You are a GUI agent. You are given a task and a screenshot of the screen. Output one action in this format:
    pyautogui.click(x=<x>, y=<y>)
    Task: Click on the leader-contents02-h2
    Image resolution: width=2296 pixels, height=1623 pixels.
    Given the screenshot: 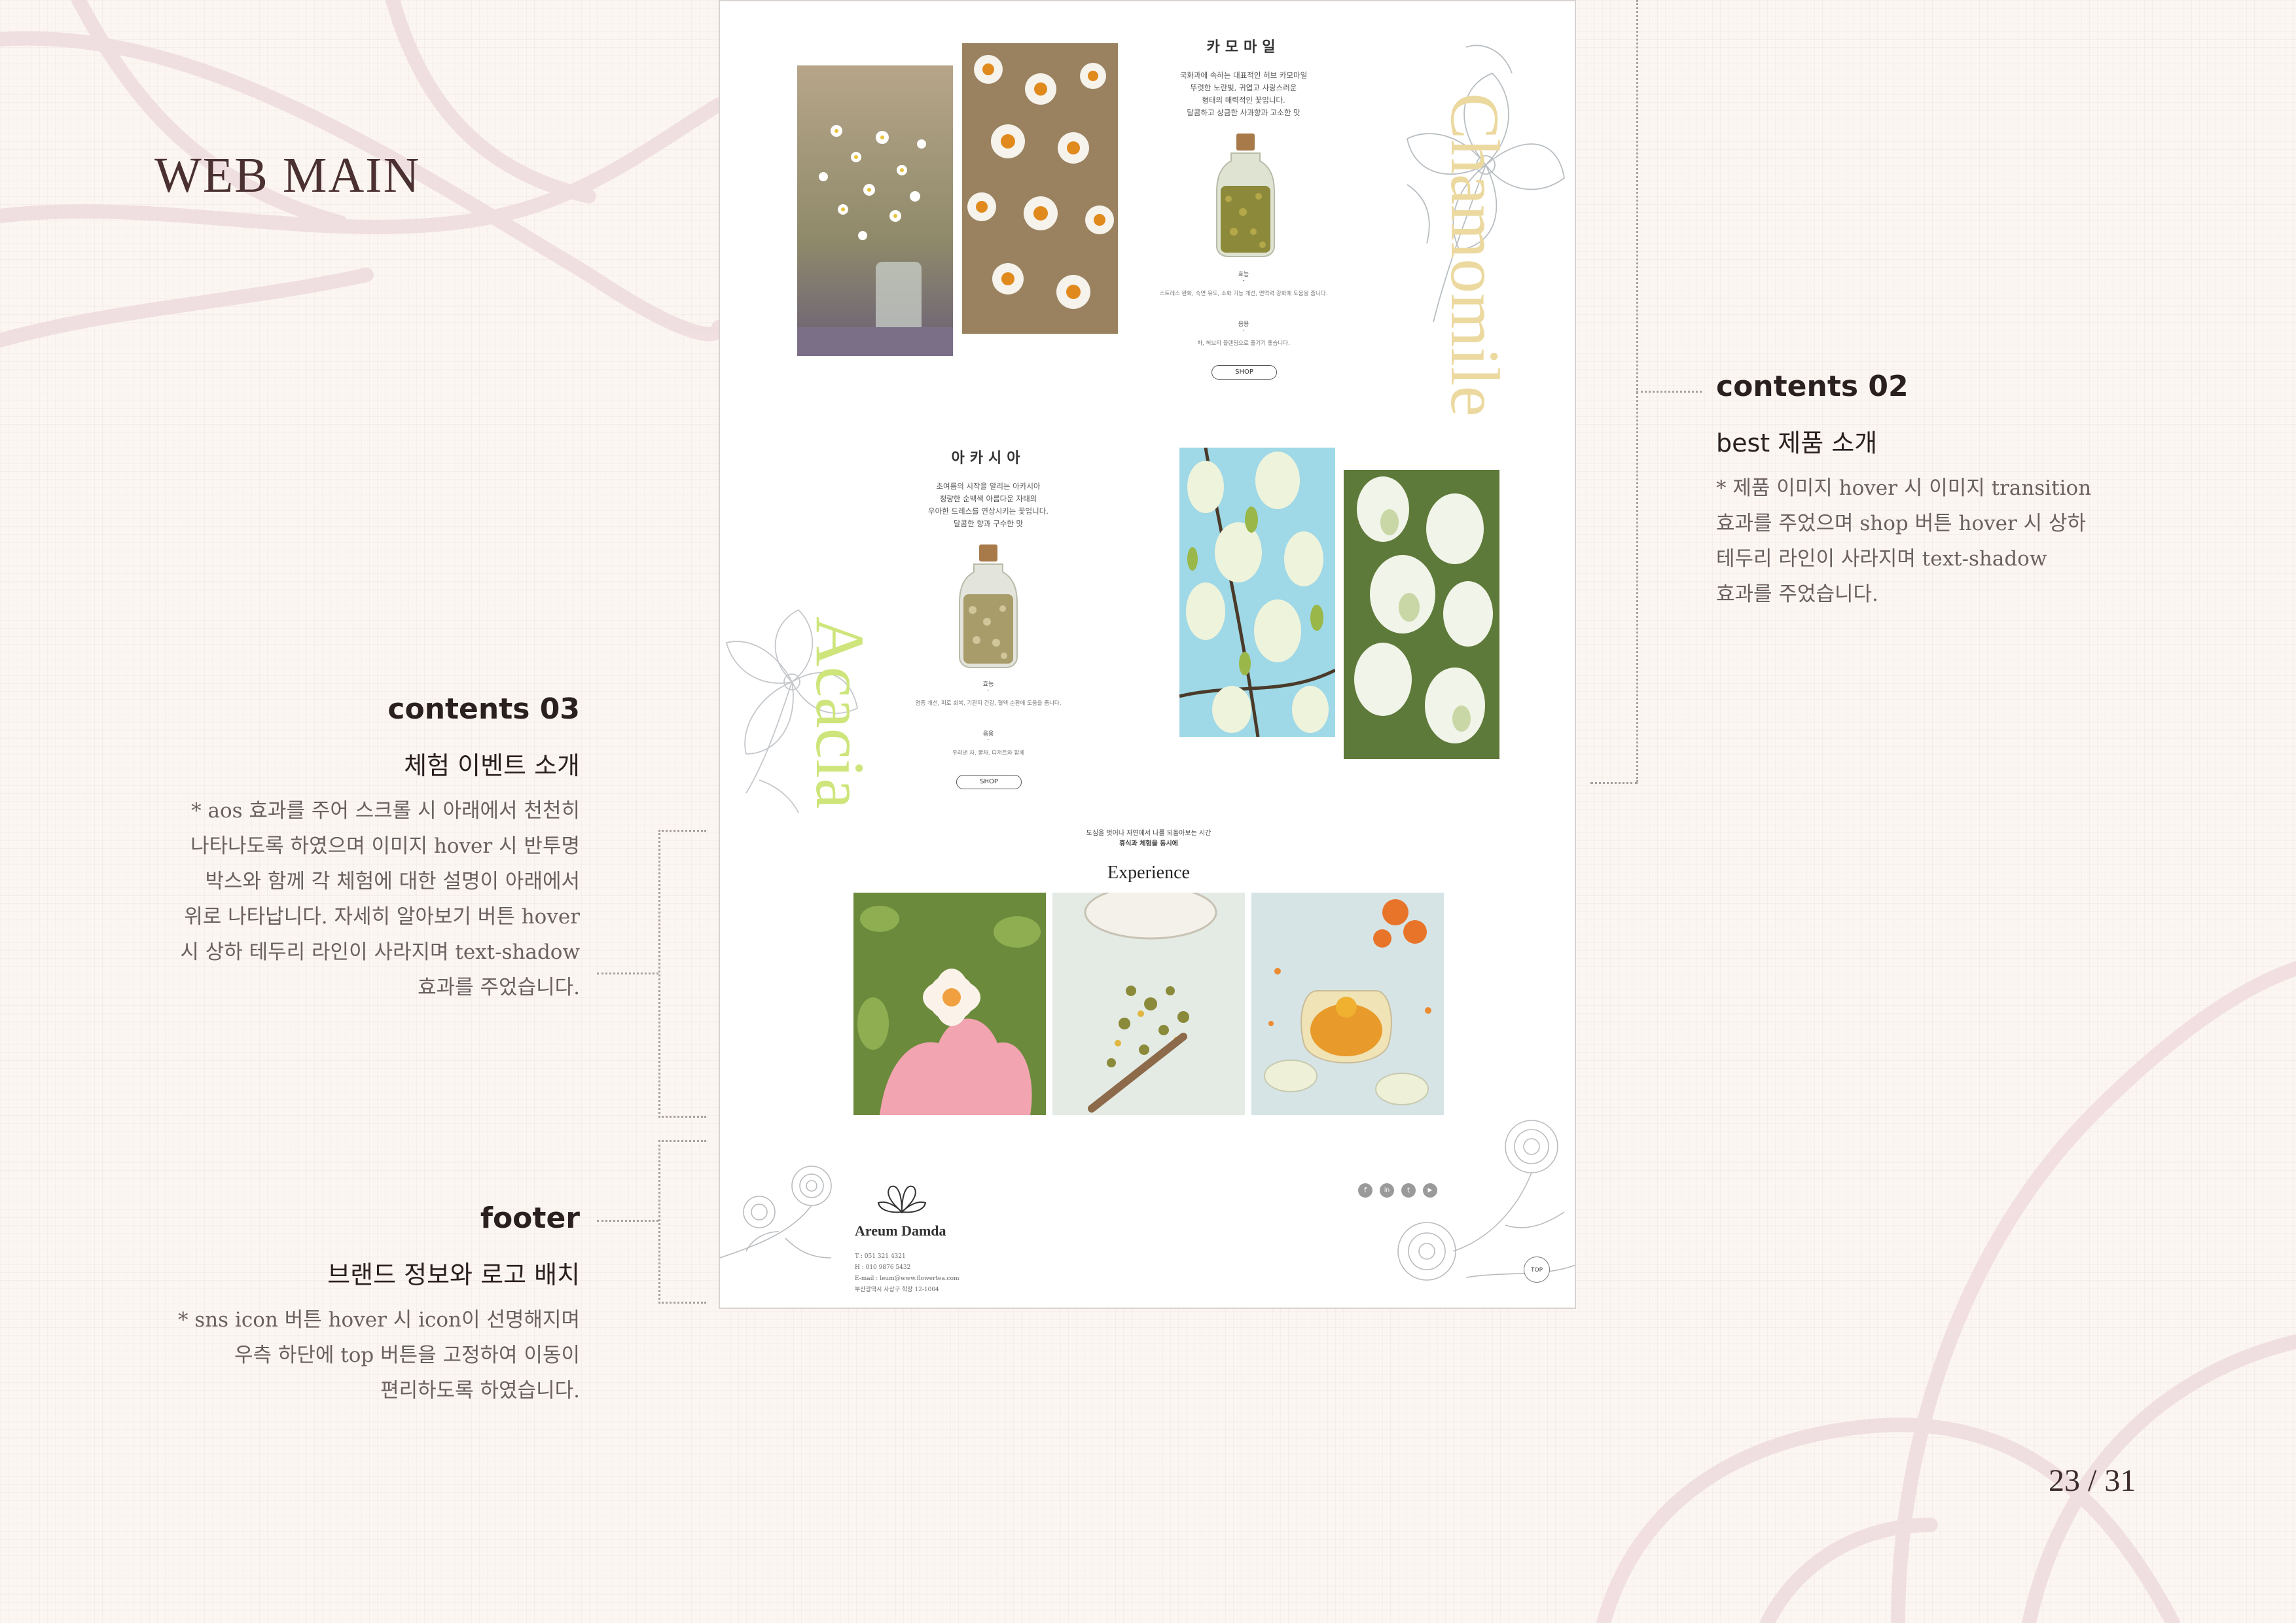 What is the action you would take?
    pyautogui.click(x=1669, y=392)
    